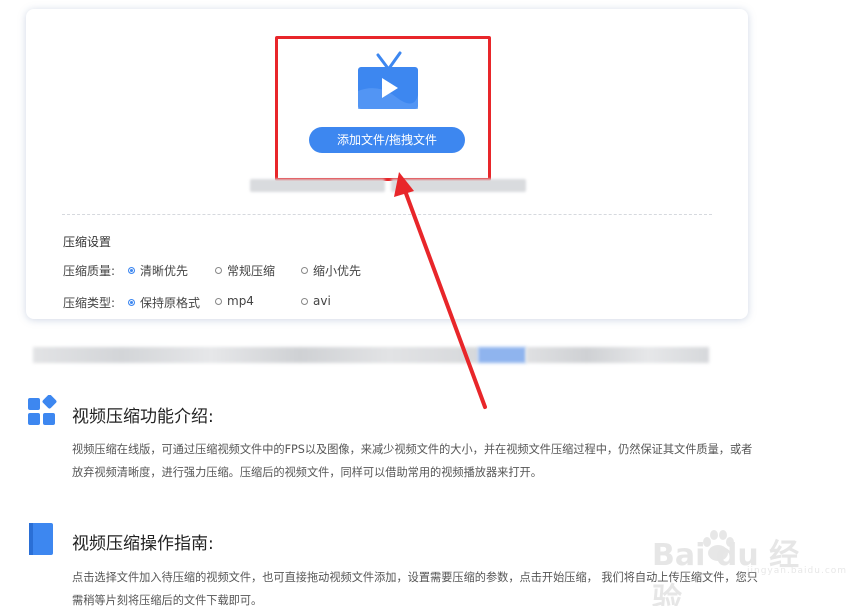 Image resolution: width=852 pixels, height=606 pixels. What do you see at coordinates (387, 140) in the screenshot?
I see `add-file-button: 添加文件/拖拽文件` at bounding box center [387, 140].